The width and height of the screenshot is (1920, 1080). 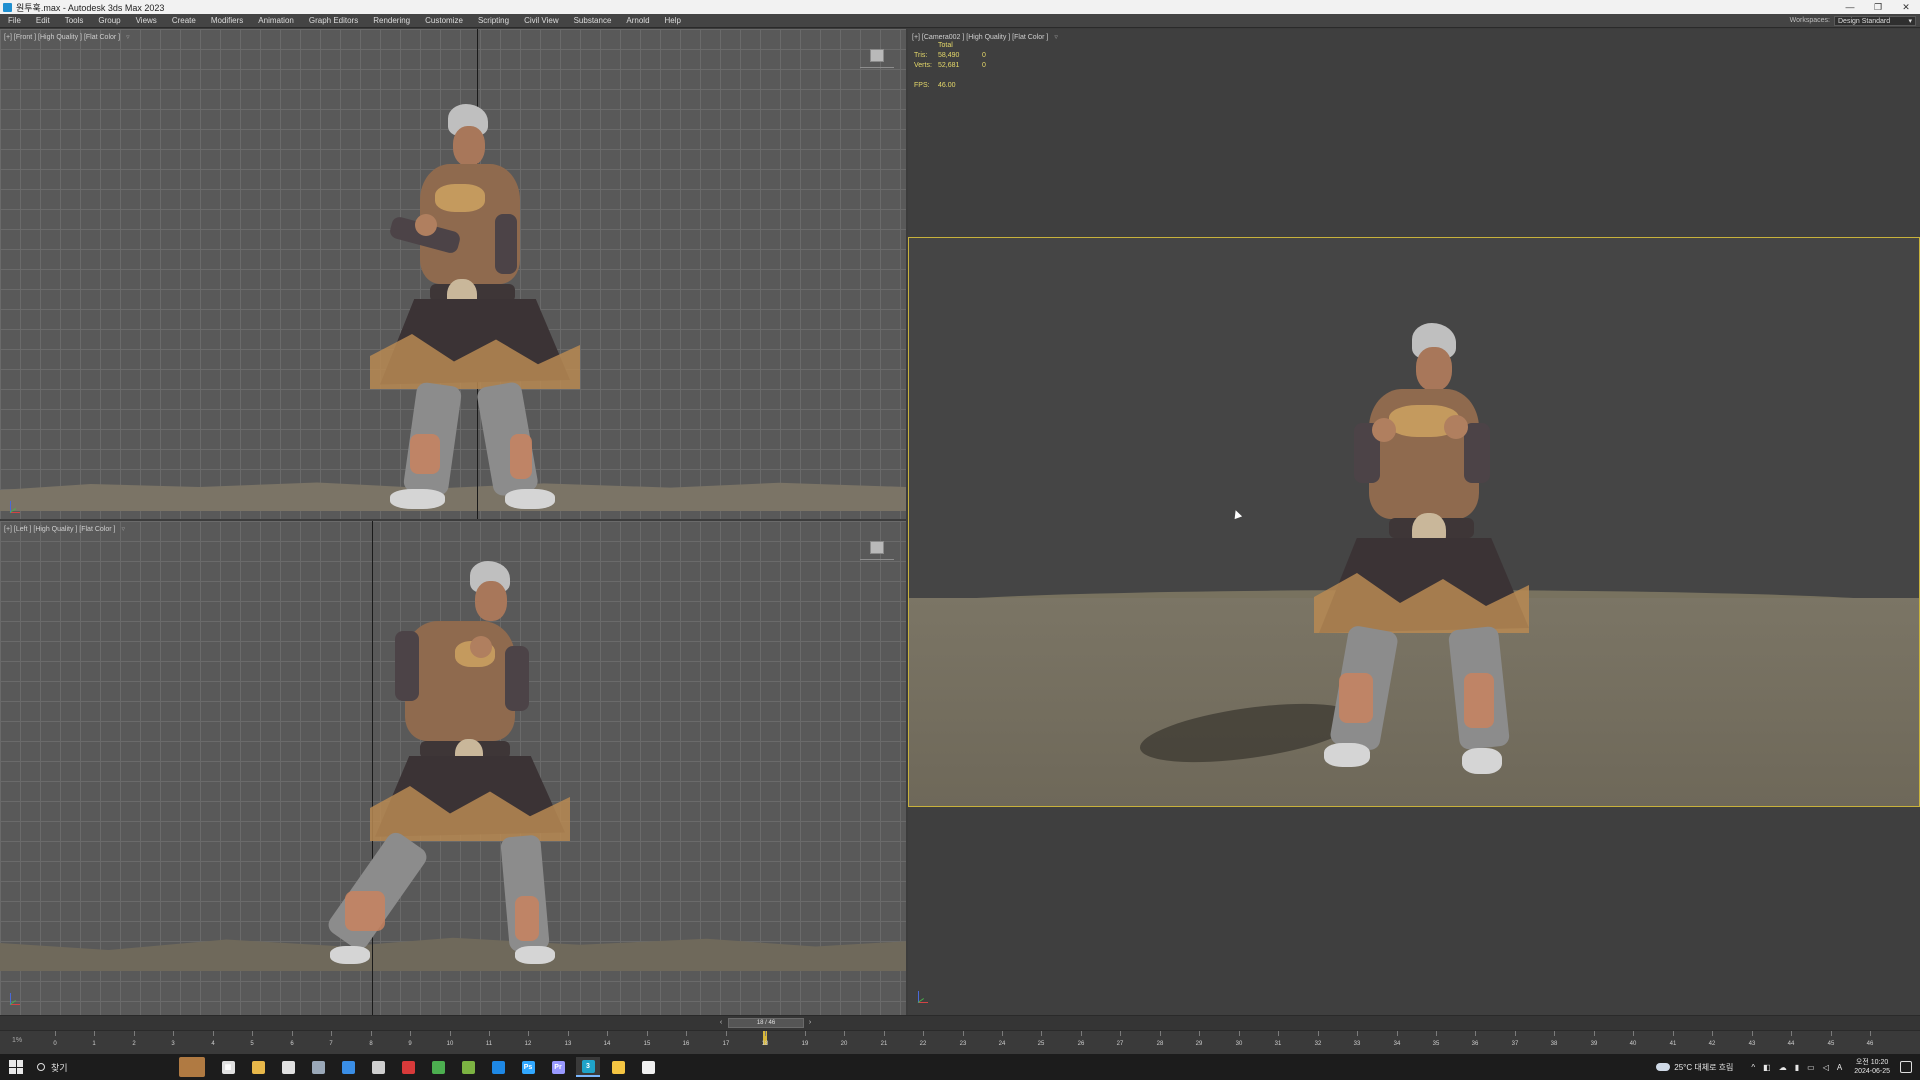 What do you see at coordinates (288, 1067) in the screenshot?
I see `calendar-icon` at bounding box center [288, 1067].